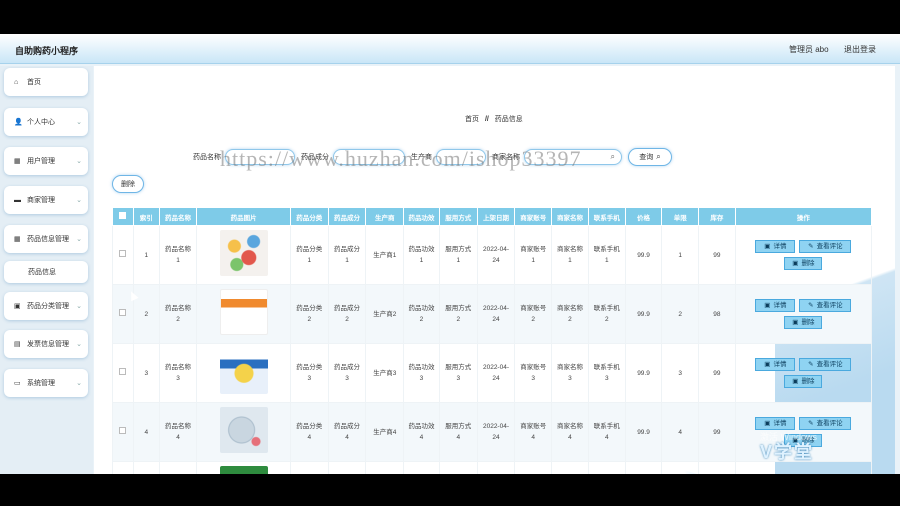 This screenshot has width=900, height=506. I want to click on app-title: 自助购药小程序, so click(47, 51).